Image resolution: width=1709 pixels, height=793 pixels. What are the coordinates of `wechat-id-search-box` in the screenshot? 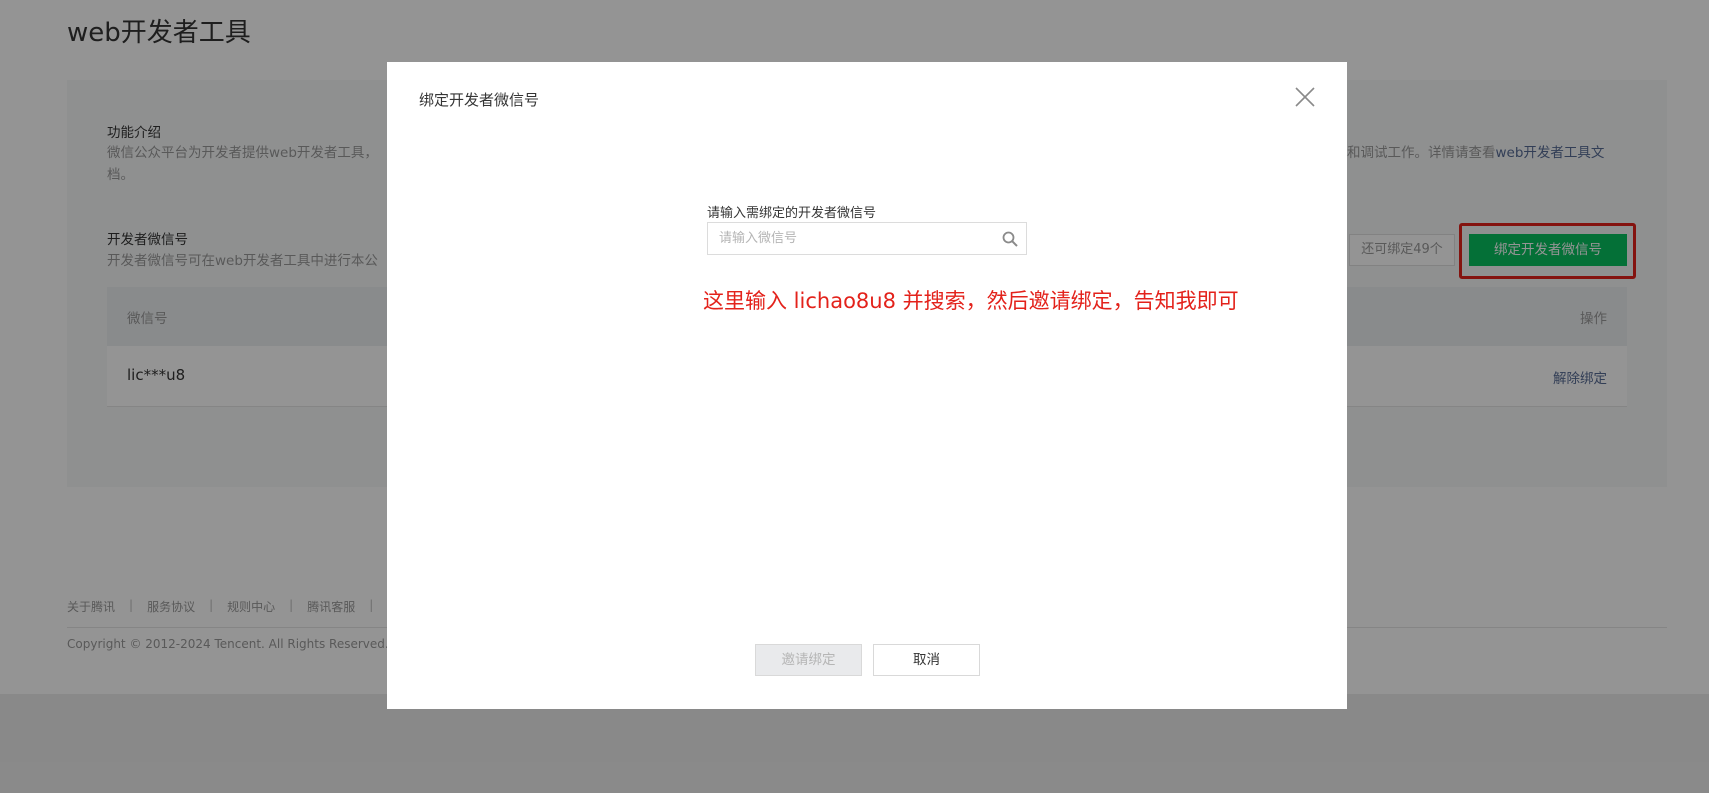 It's located at (867, 238).